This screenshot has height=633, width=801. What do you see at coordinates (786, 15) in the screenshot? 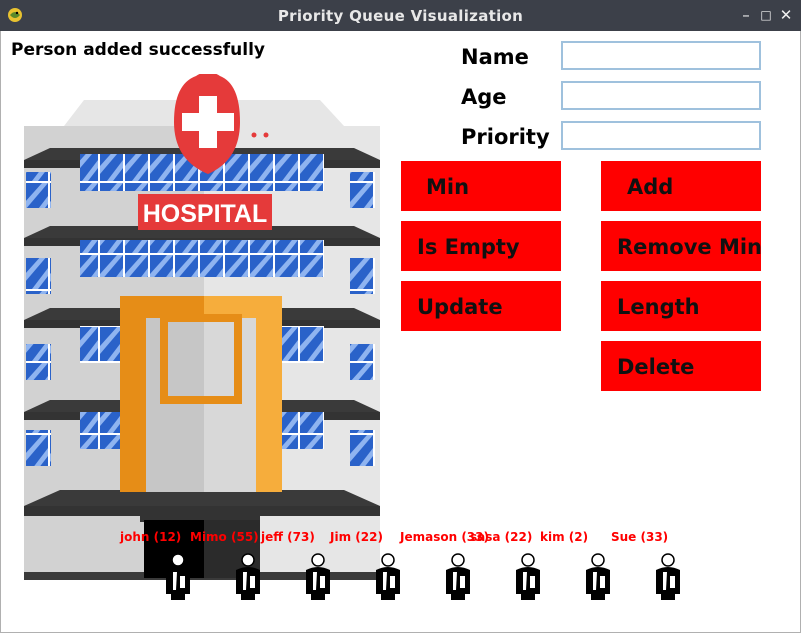
I see `close-button: ✕` at bounding box center [786, 15].